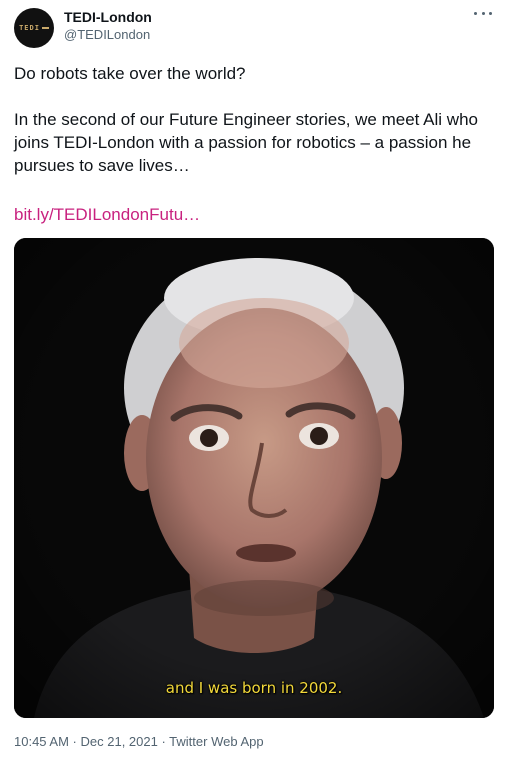 This screenshot has width=506, height=760. I want to click on more-options-icon, so click(483, 13).